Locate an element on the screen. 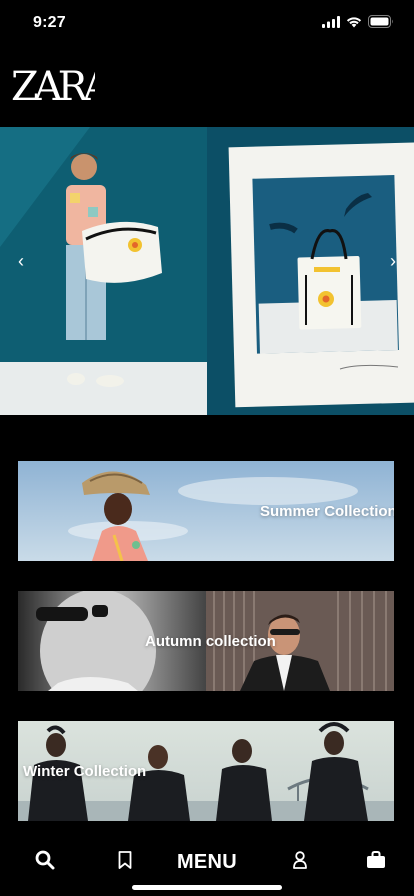 The height and width of the screenshot is (896, 414). user-icon is located at coordinates (300, 862).